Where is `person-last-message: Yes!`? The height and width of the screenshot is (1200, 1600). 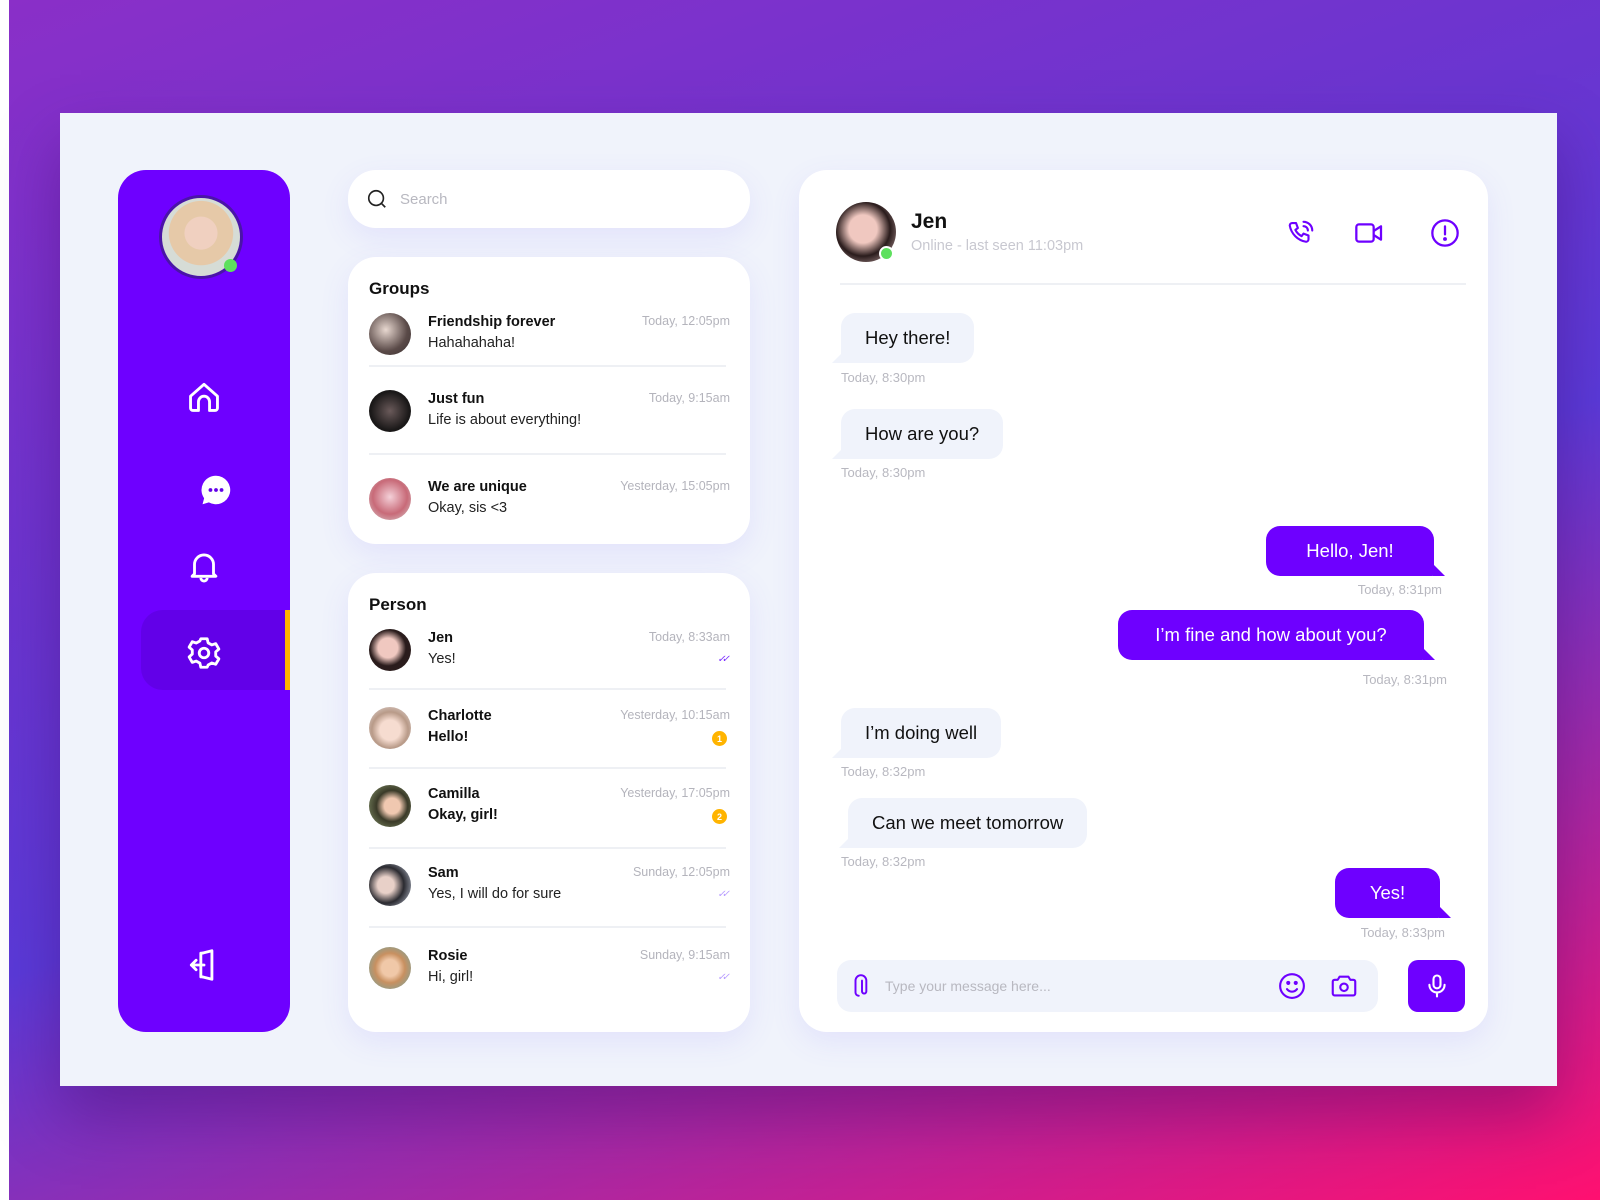 person-last-message: Yes! is located at coordinates (442, 659).